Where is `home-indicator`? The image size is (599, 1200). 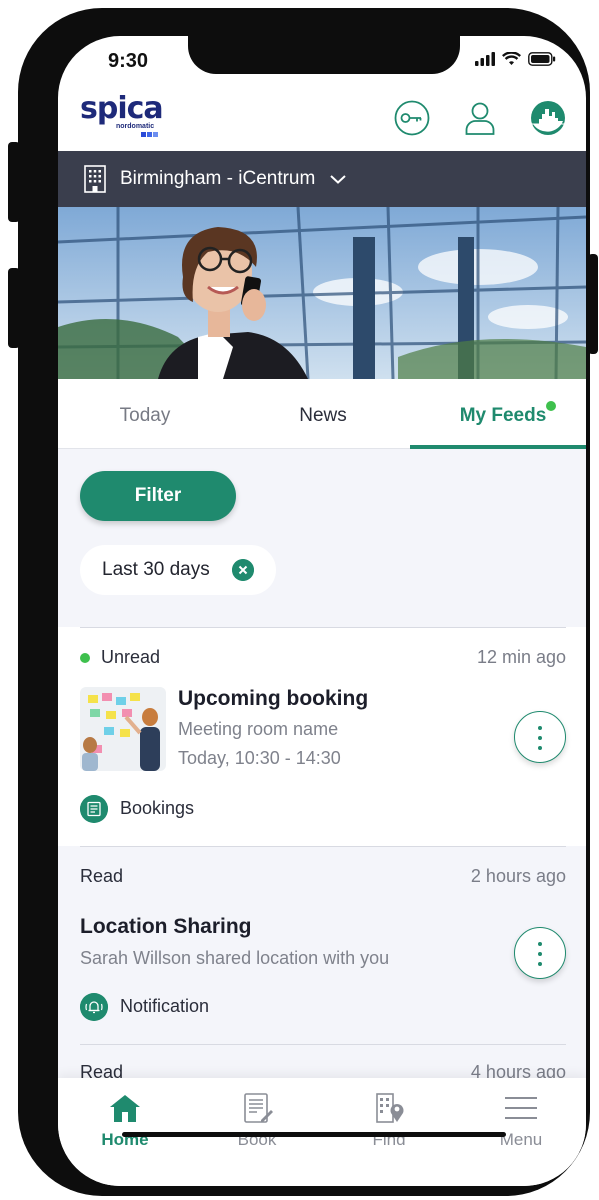 home-indicator is located at coordinates (314, 1134).